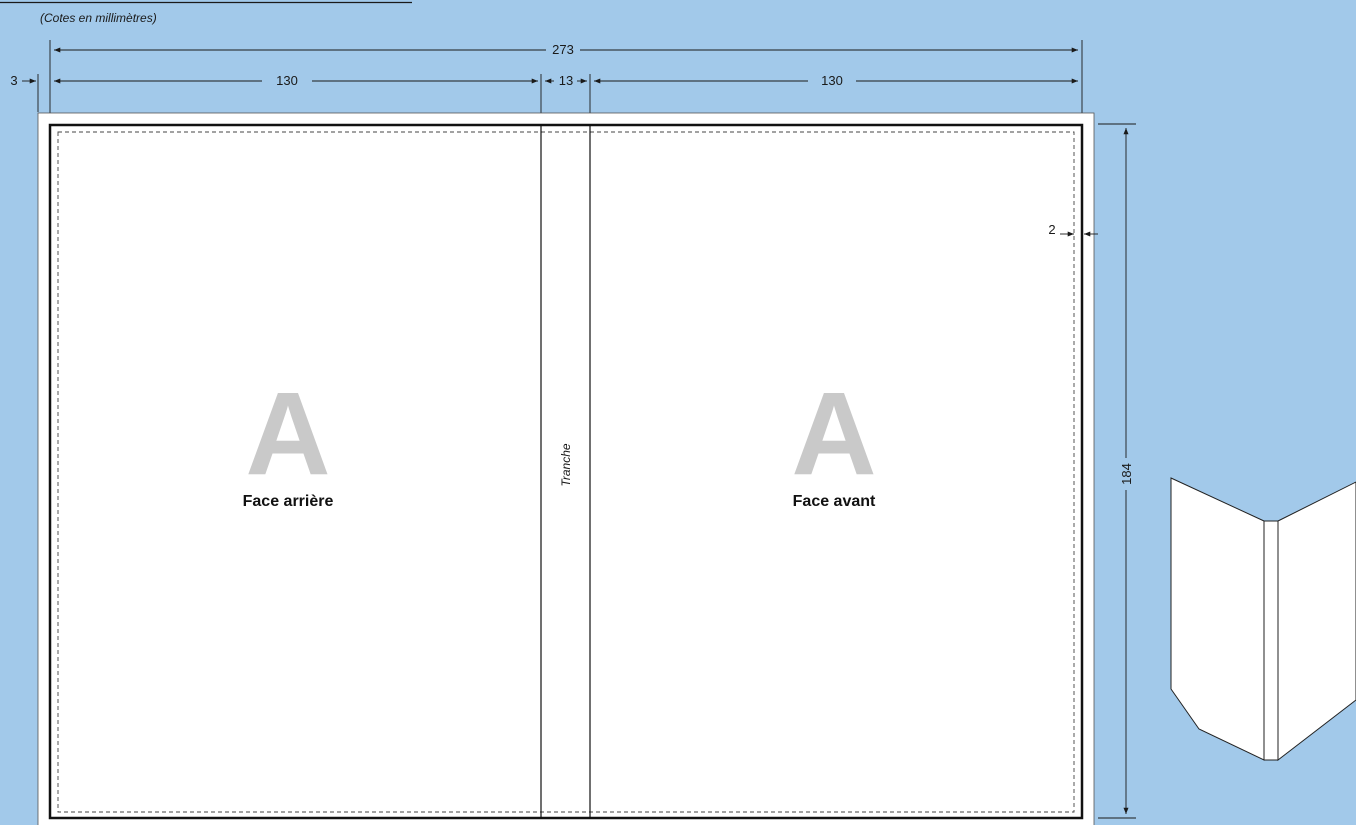 The image size is (1356, 825). I want to click on units-note: (Cotes en millimètres), so click(98, 18).